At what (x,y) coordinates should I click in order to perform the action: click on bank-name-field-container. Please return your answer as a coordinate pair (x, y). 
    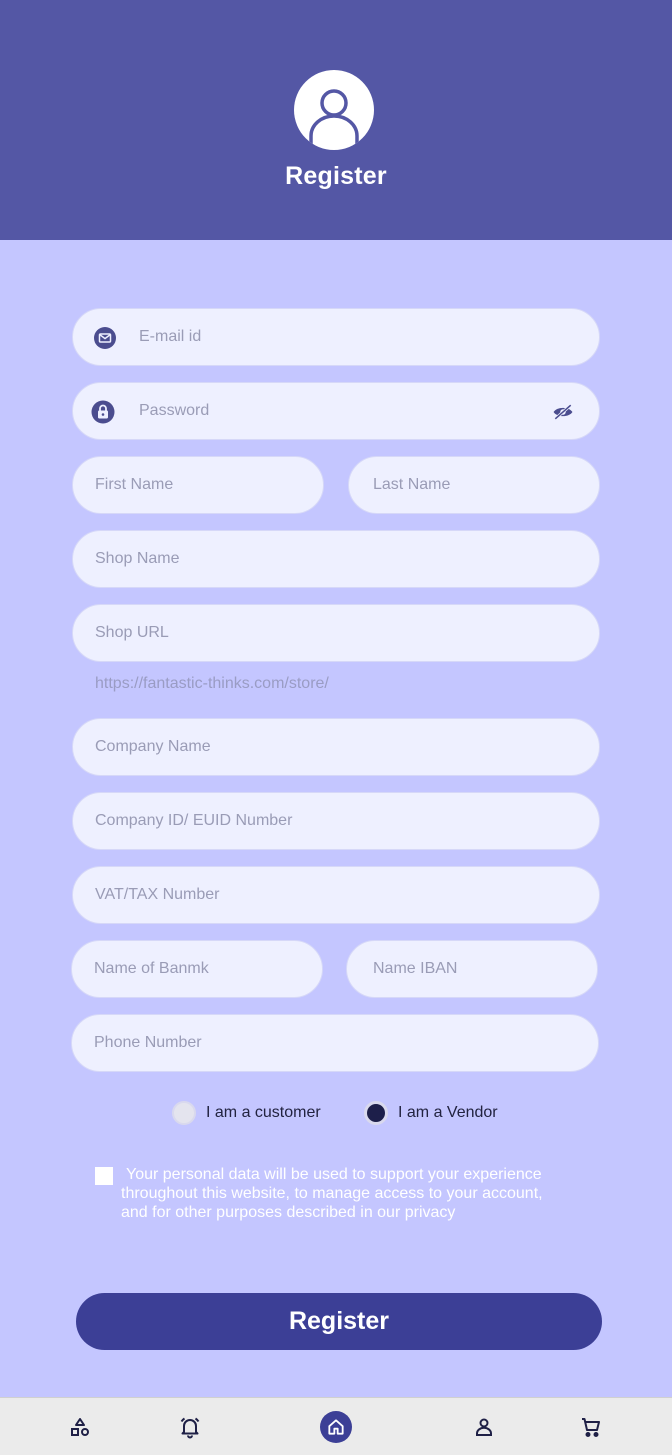
    Looking at the image, I should click on (197, 969).